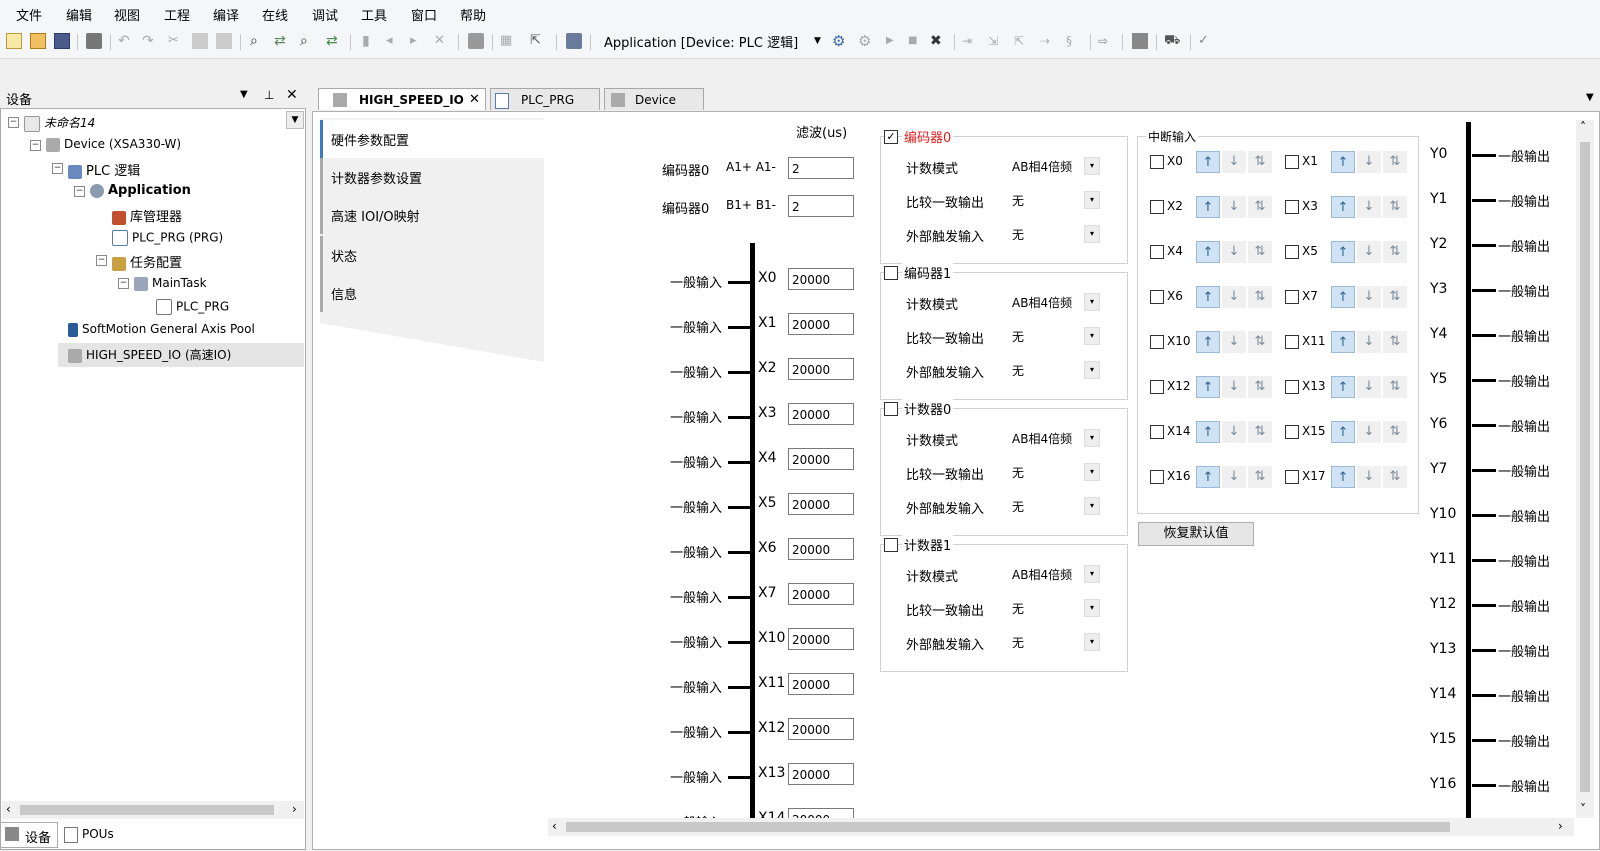 The image size is (1600, 851). Describe the element at coordinates (476, 41) in the screenshot. I see `window-icon` at that location.